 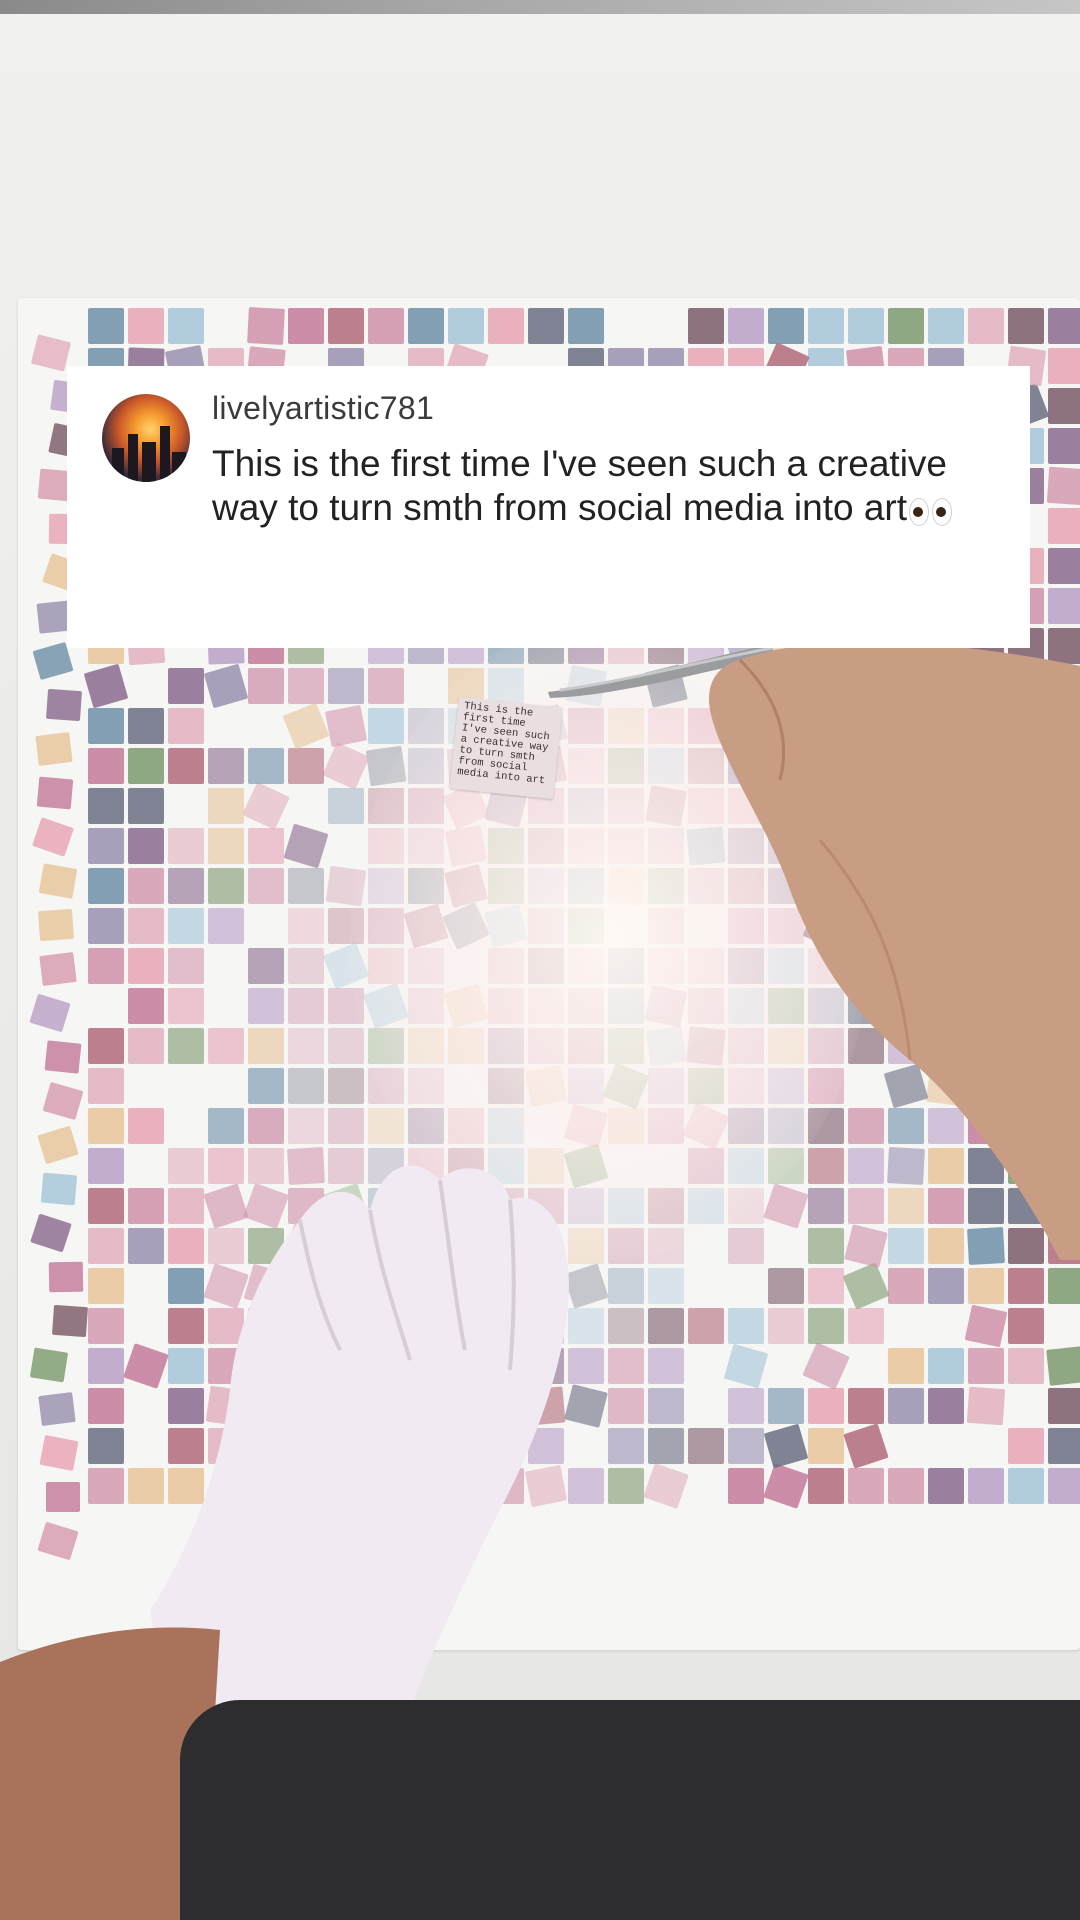 What do you see at coordinates (146, 438) in the screenshot?
I see `avatar` at bounding box center [146, 438].